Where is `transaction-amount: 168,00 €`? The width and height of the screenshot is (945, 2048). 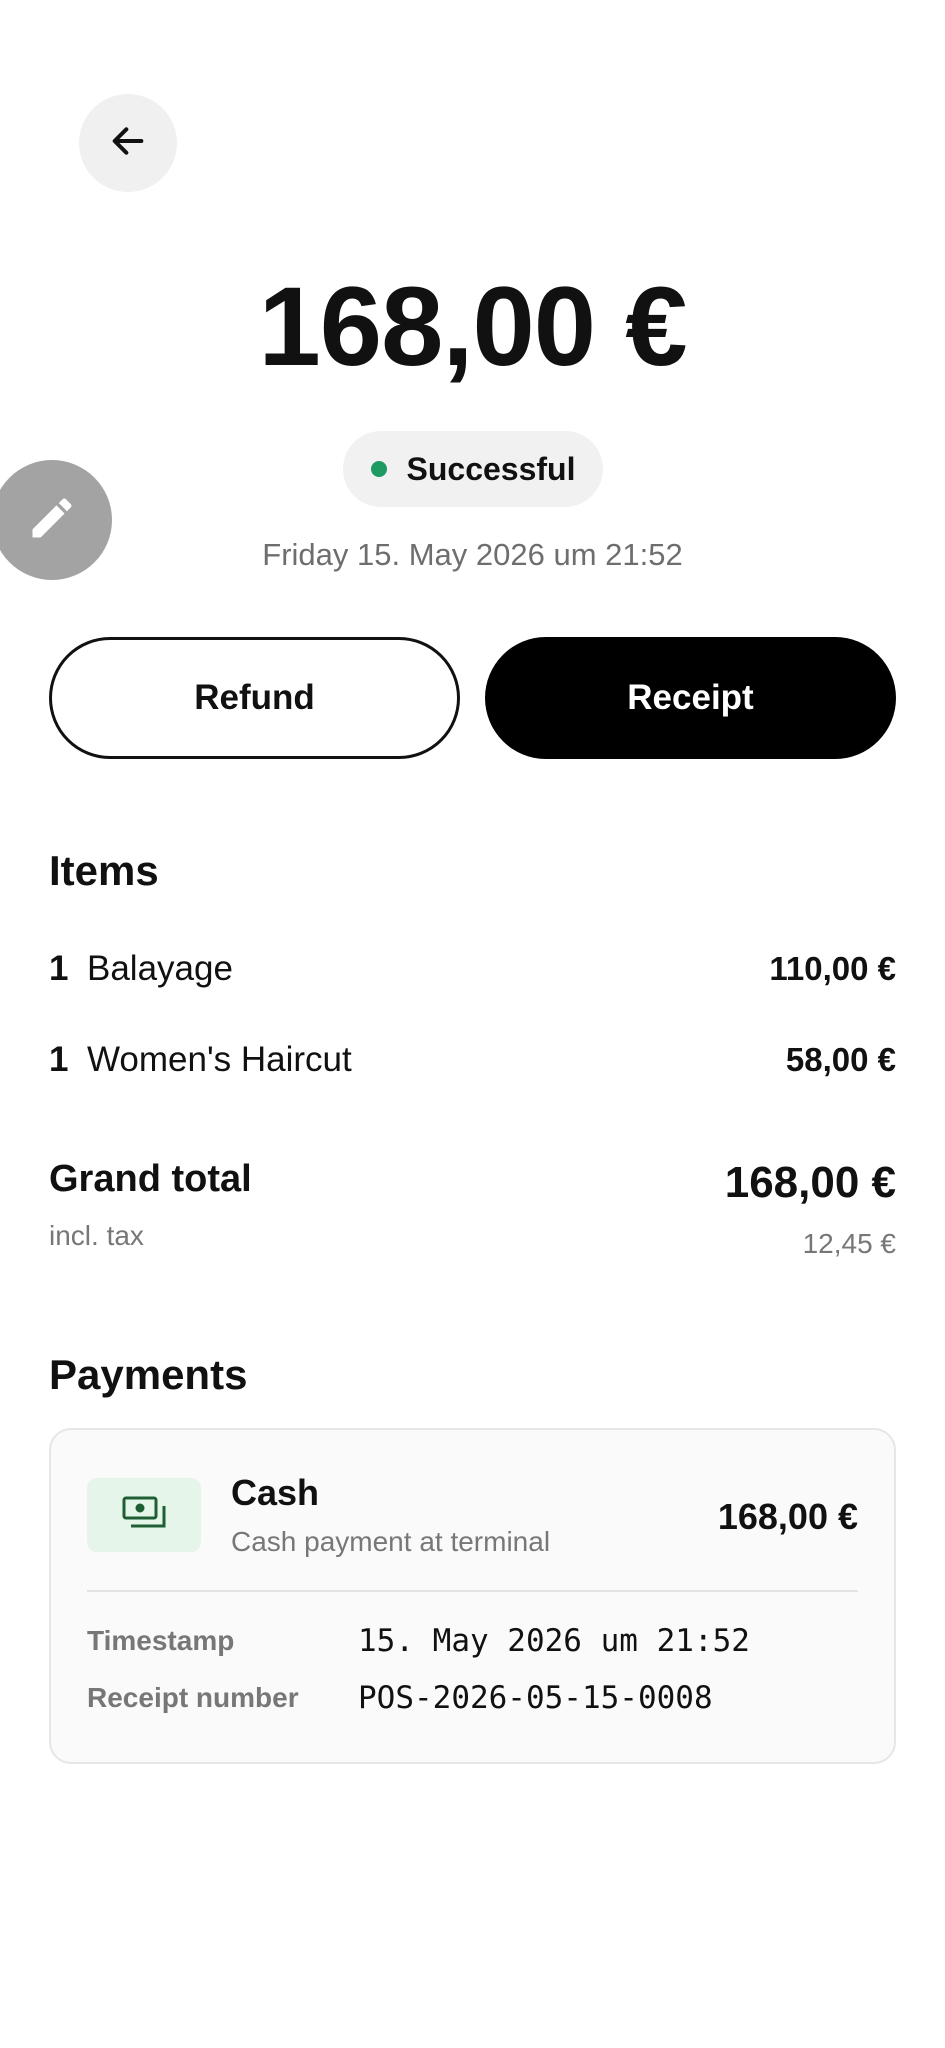
transaction-amount: 168,00 € is located at coordinates (473, 326).